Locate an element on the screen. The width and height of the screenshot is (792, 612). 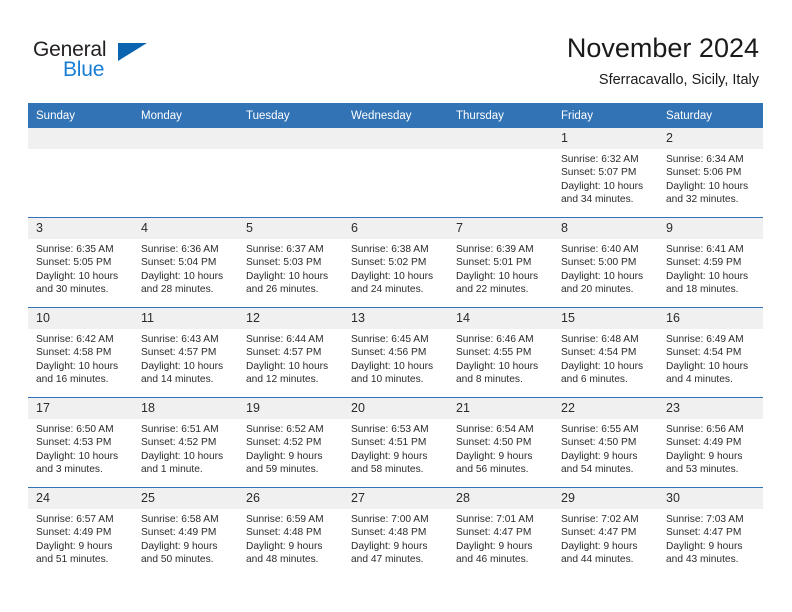
daylight-duration-line2: and 10 minutes. is located at coordinates (387, 380).